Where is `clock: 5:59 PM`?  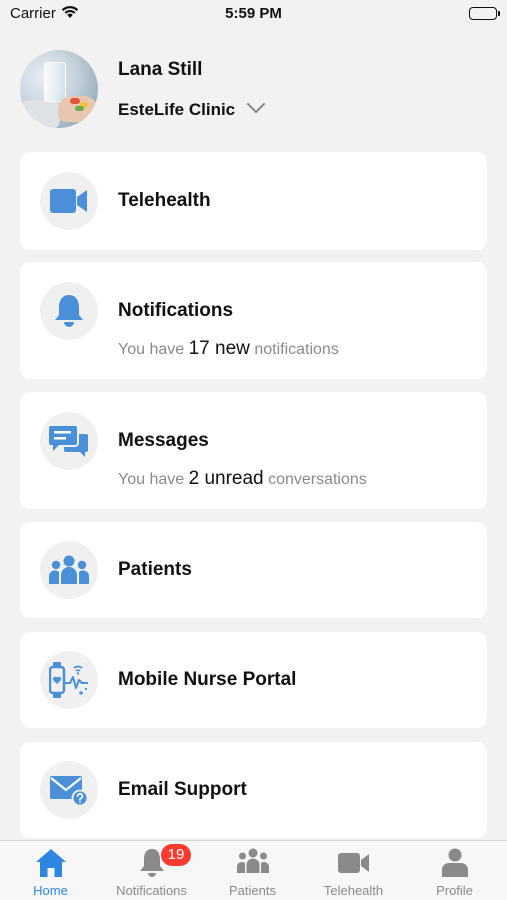
clock: 5:59 PM is located at coordinates (253, 13).